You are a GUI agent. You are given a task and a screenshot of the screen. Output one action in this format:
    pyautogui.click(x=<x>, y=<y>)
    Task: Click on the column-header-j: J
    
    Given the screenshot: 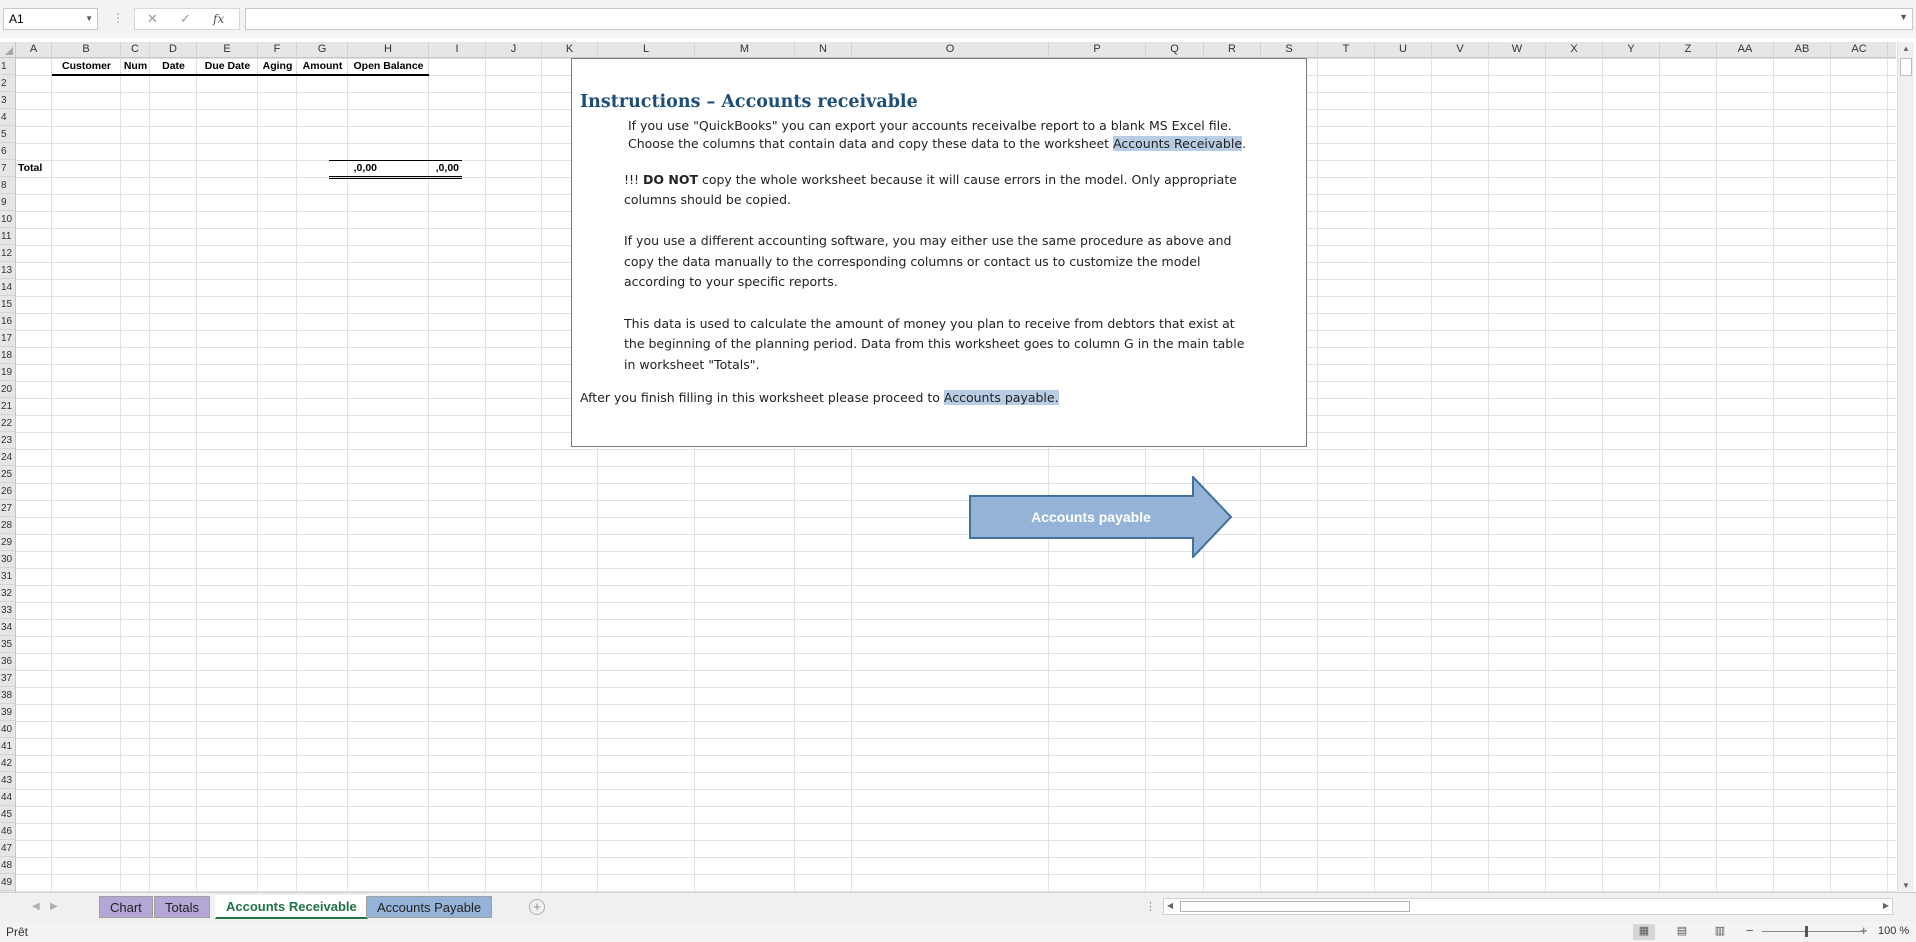 What is the action you would take?
    pyautogui.click(x=514, y=49)
    